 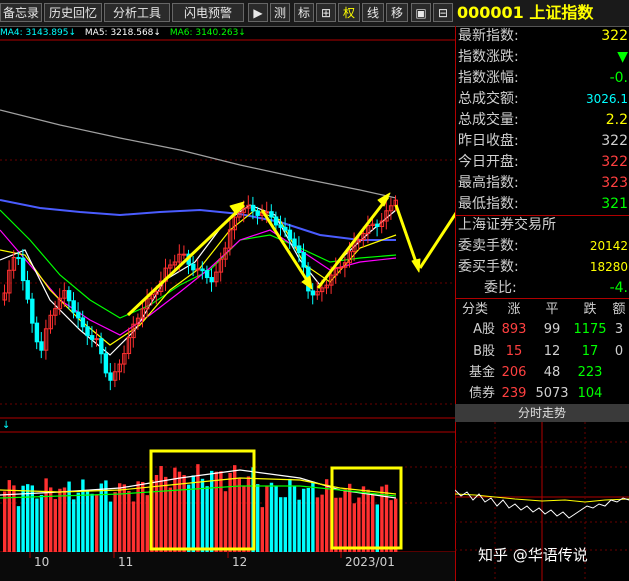 I want to click on quote-row-ask: 委卖手数: 20142, so click(x=543, y=246).